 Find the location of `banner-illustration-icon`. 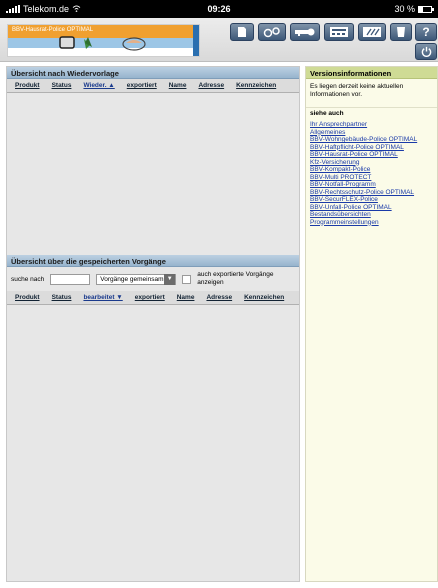

banner-illustration-icon is located at coordinates (102, 43).